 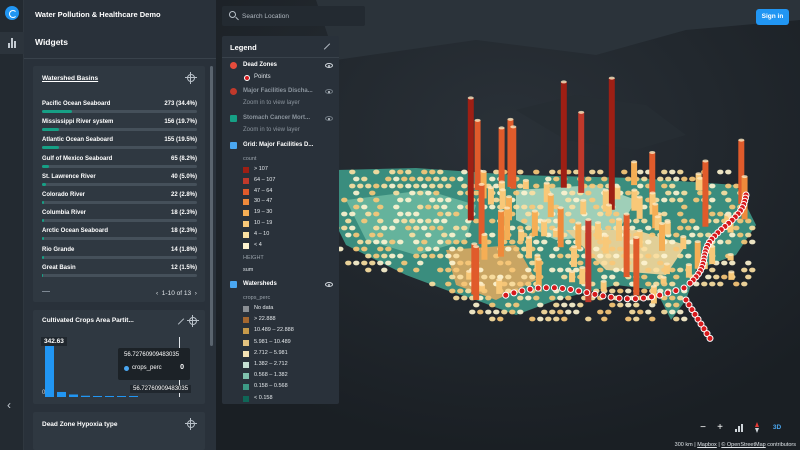 I want to click on widget-title: Watershed Basins, so click(x=70, y=78).